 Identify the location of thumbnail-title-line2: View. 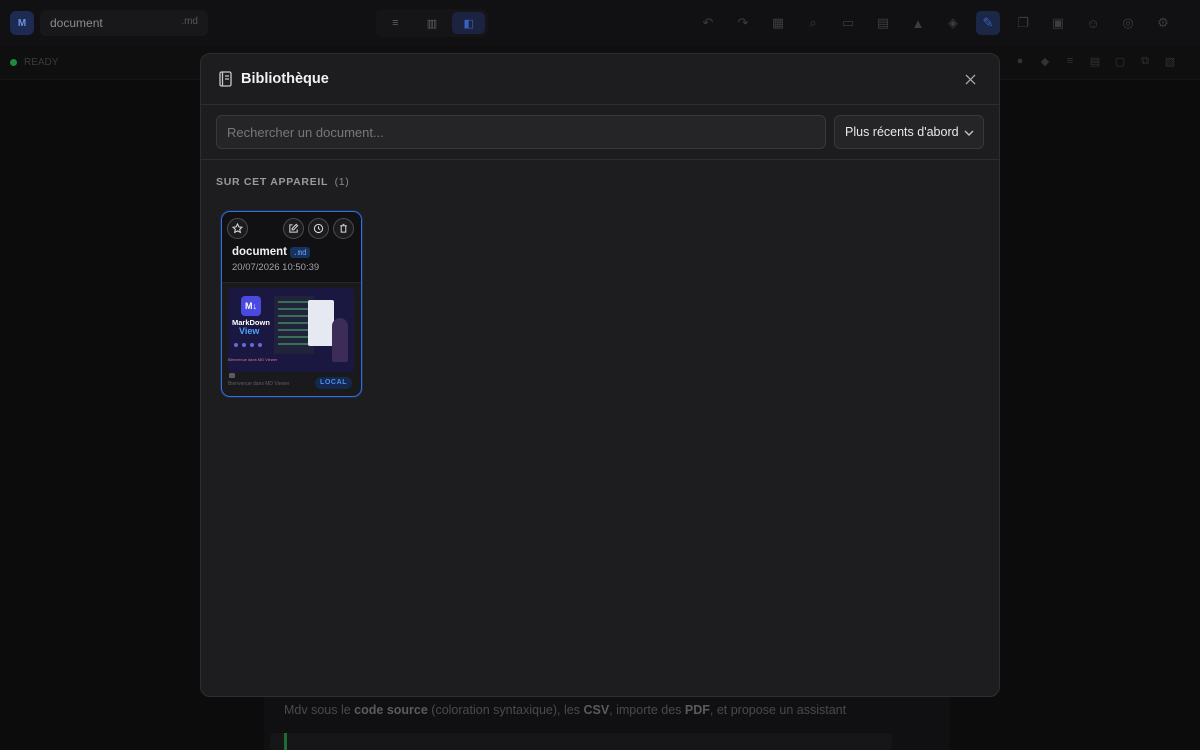
(249, 331).